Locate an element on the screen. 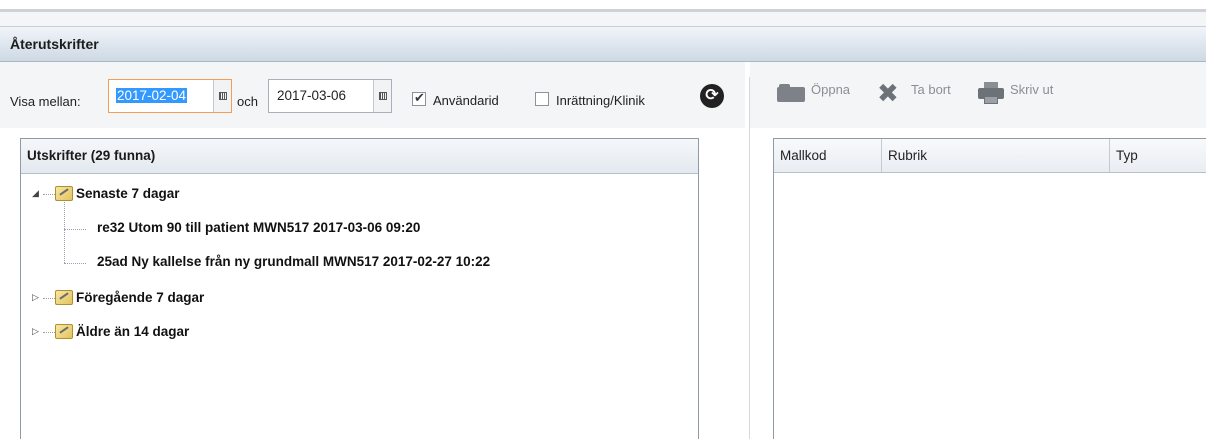 This screenshot has width=1206, height=439. title-bar: Återutskrifter is located at coordinates (603, 44).